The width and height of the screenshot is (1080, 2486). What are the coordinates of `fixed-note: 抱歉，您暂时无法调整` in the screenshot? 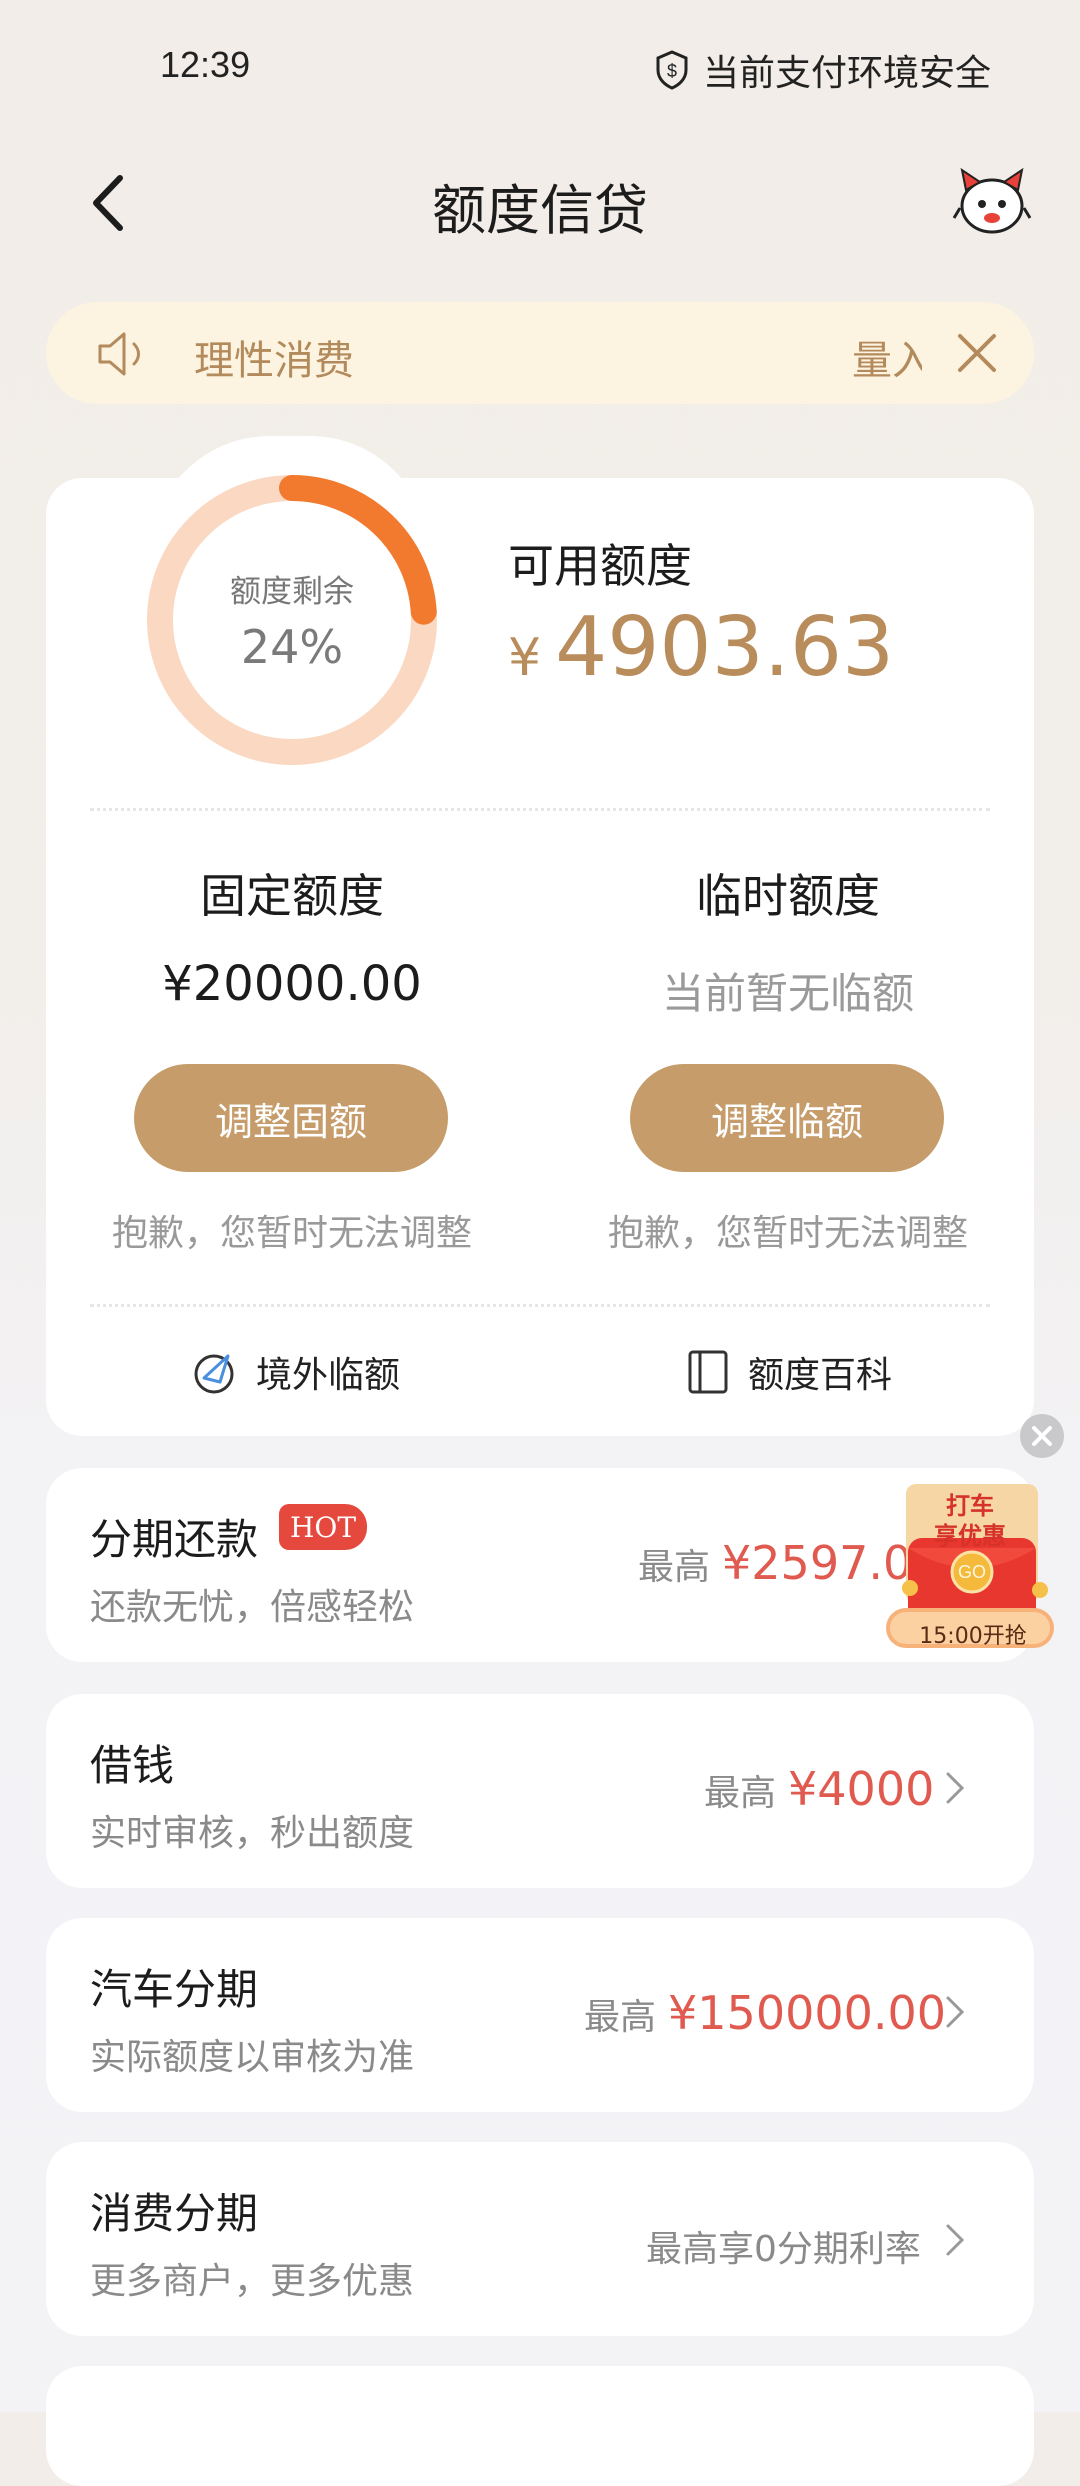 It's located at (291, 1233).